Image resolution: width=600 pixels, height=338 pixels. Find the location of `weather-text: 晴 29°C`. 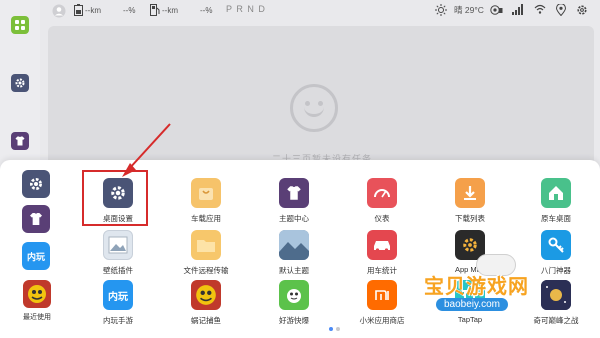

weather-text: 晴 29°C is located at coordinates (469, 10).